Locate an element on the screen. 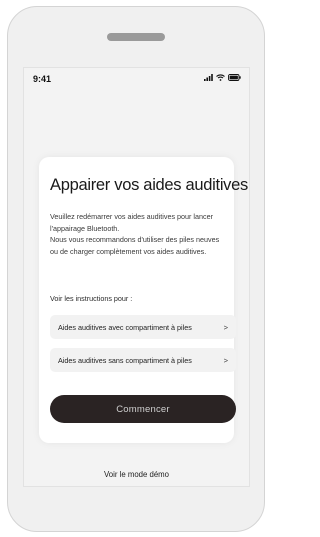 The height and width of the screenshot is (537, 320). start-button: Commencer is located at coordinates (143, 409).